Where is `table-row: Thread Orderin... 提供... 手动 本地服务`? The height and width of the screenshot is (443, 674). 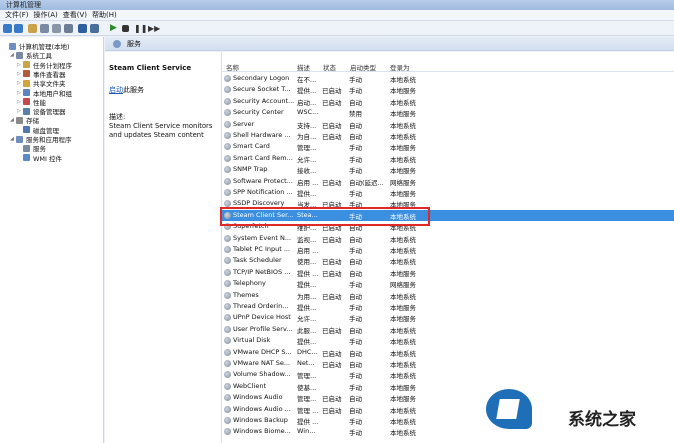
table-row: Thread Orderin... 提供... 手动 本地服务 is located at coordinates (448, 306).